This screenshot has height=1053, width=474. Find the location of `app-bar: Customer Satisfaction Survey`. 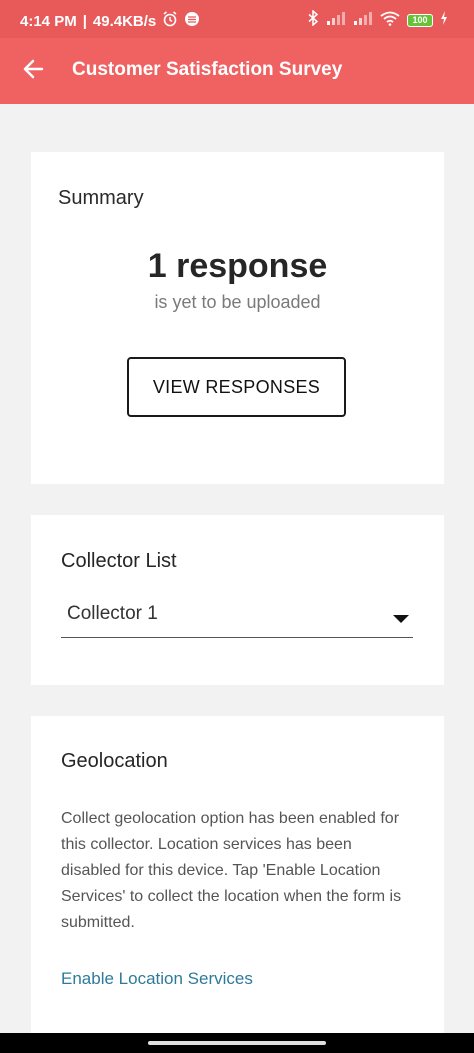

app-bar: Customer Satisfaction Survey is located at coordinates (237, 71).